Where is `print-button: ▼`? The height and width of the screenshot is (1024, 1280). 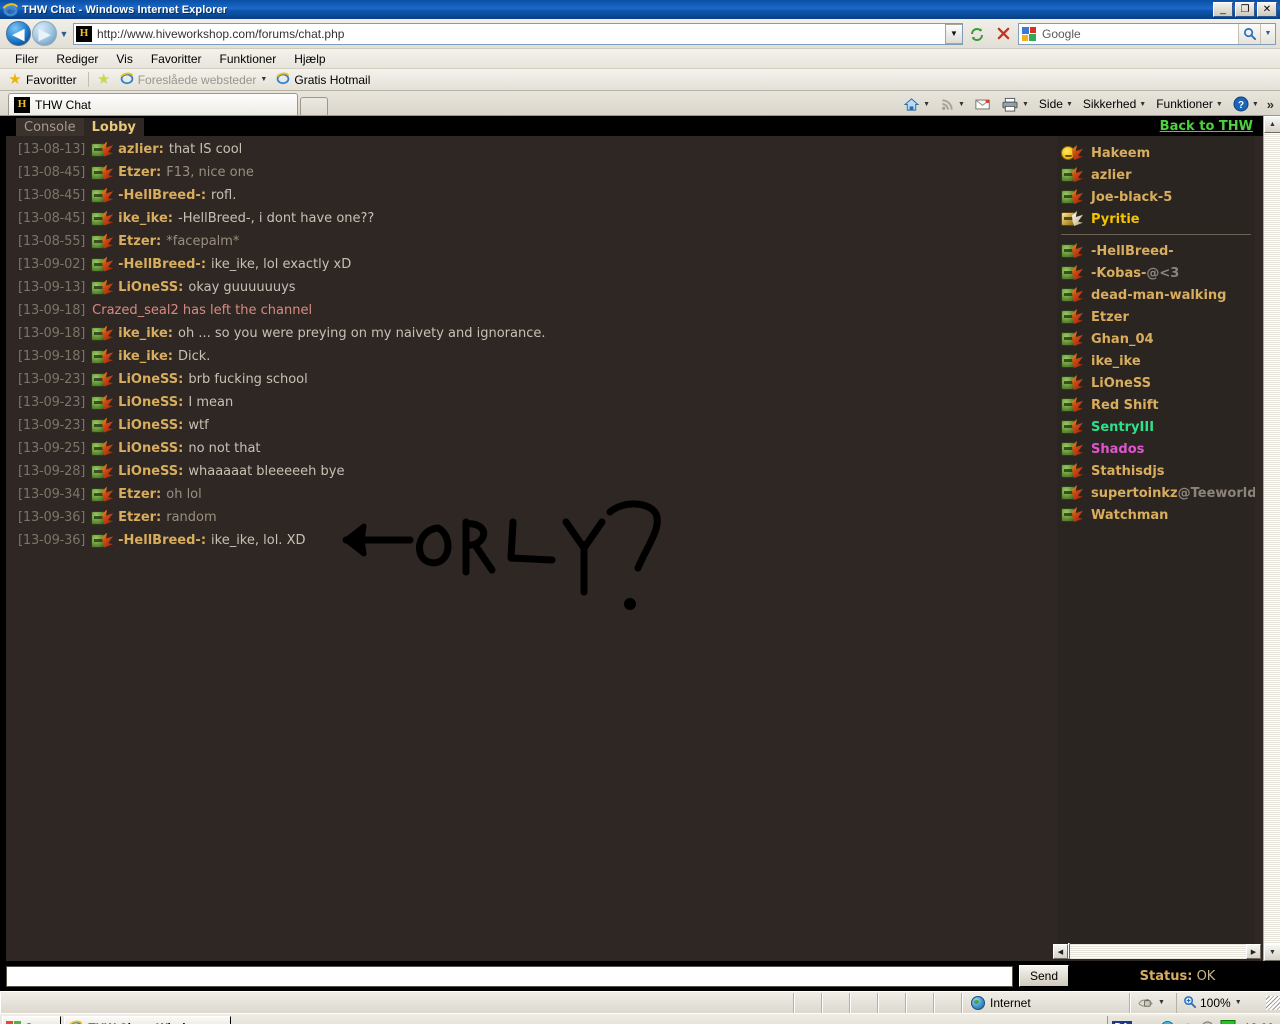
print-button: ▼ is located at coordinates (1015, 104).